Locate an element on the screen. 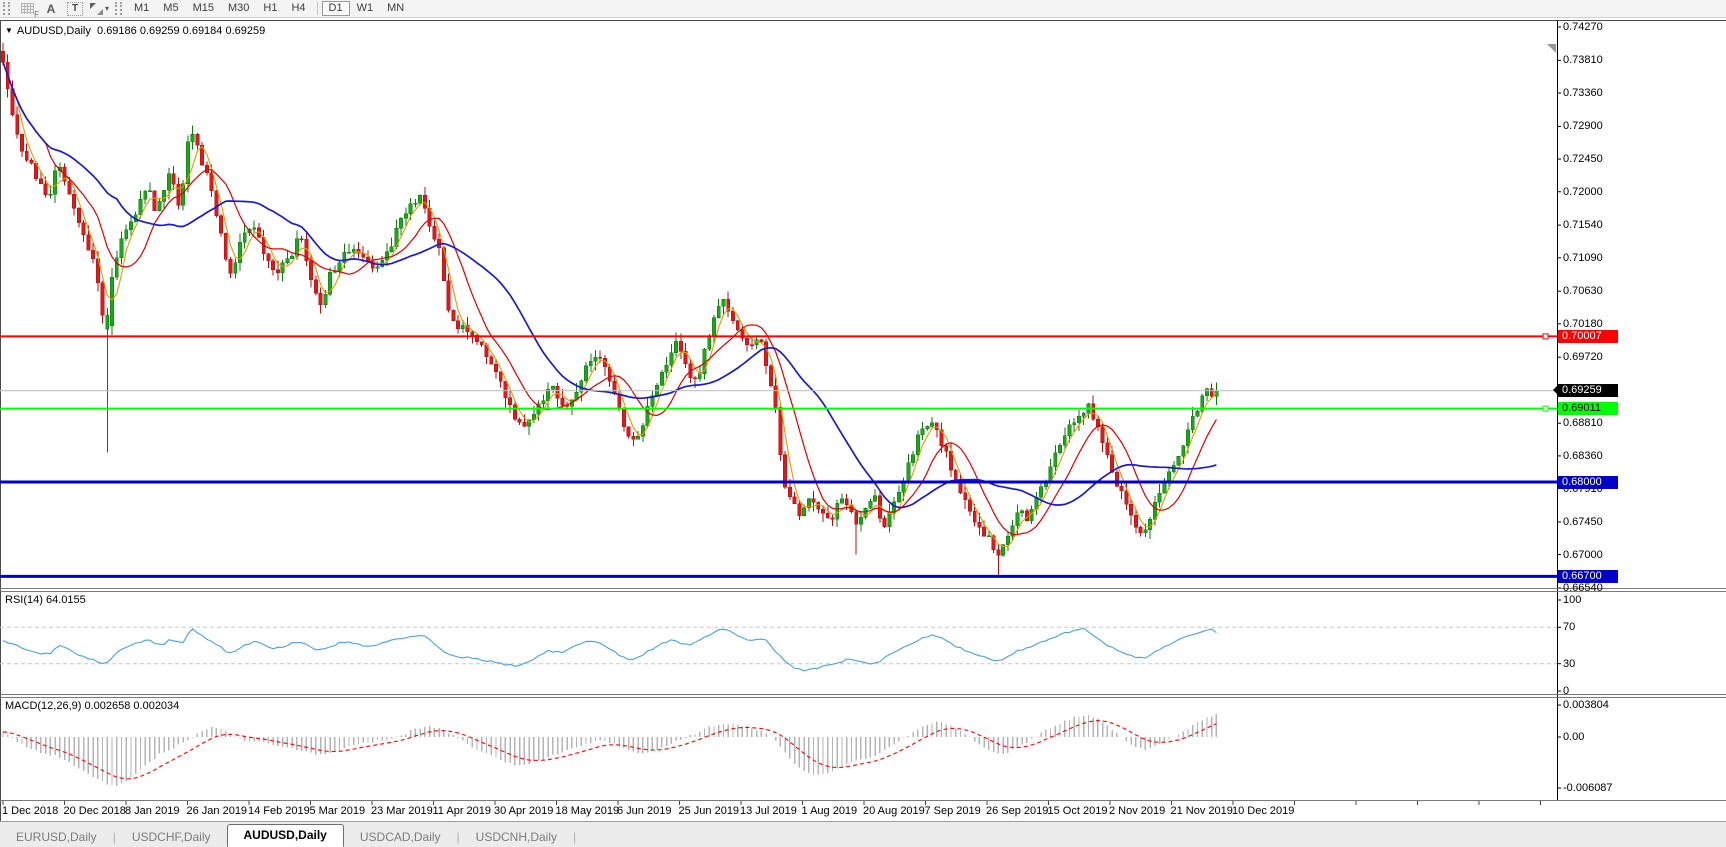 The image size is (1726, 847). date-axis-label: 6 Jun 2019 is located at coordinates (644, 811).